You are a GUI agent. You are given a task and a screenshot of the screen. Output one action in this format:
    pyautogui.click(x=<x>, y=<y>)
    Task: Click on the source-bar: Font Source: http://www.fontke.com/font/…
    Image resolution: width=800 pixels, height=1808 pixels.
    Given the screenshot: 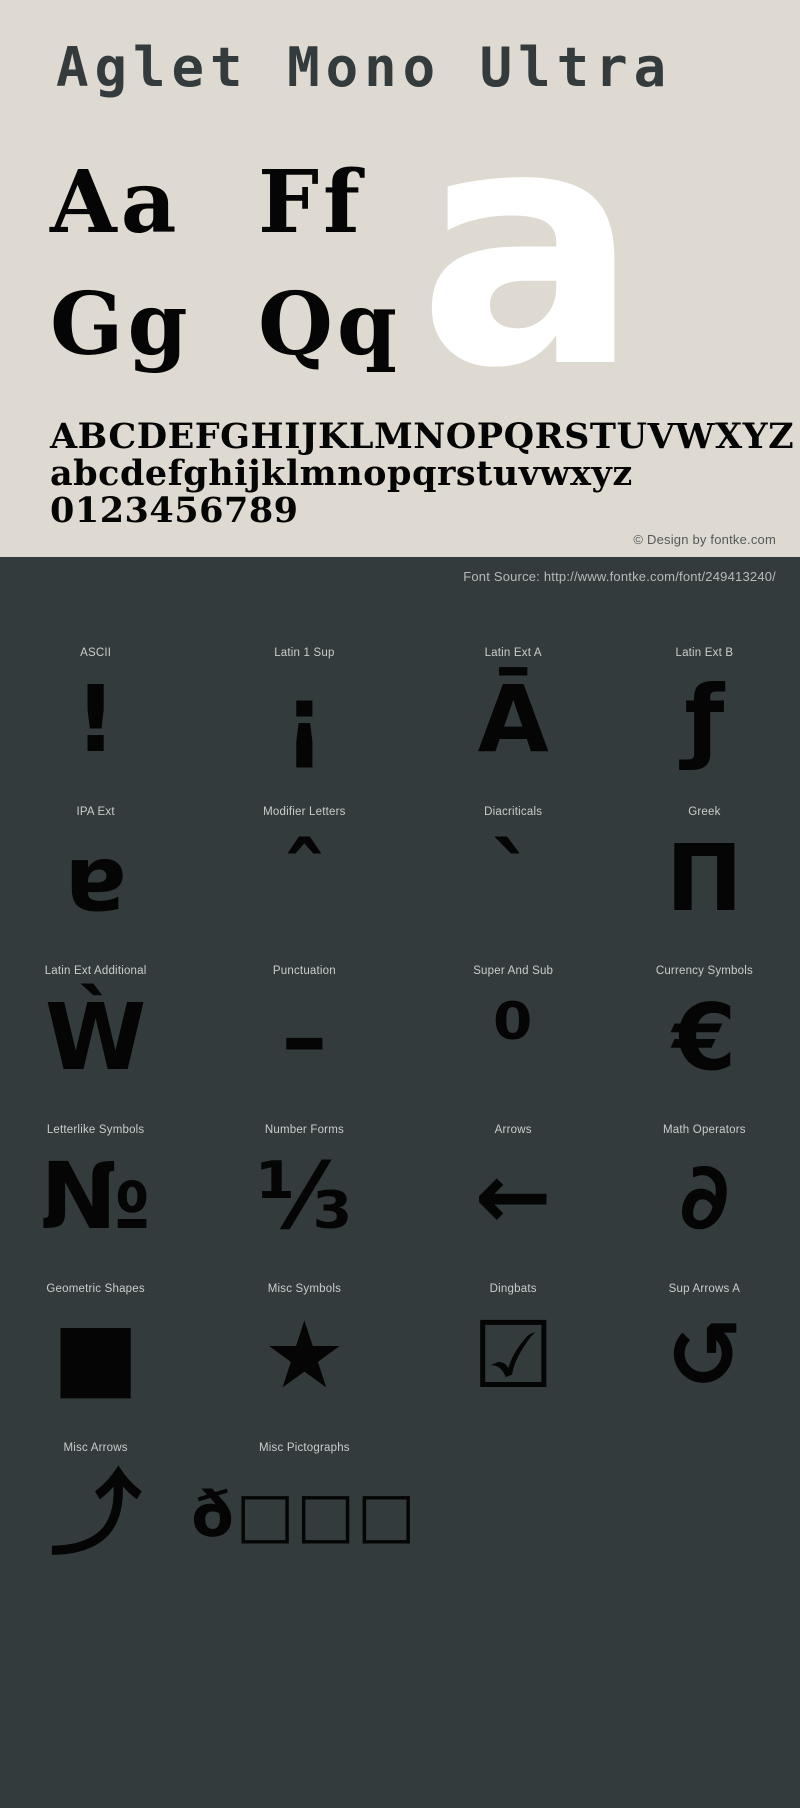 What is the action you would take?
    pyautogui.click(x=400, y=598)
    